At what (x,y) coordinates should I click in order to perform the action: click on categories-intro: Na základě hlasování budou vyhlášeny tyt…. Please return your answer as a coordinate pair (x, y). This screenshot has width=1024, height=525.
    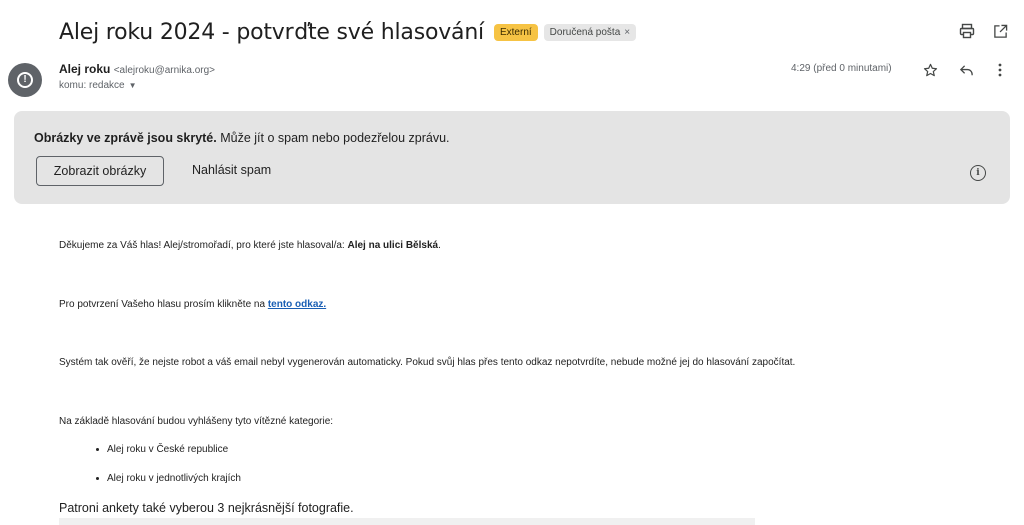
    Looking at the image, I should click on (196, 421).